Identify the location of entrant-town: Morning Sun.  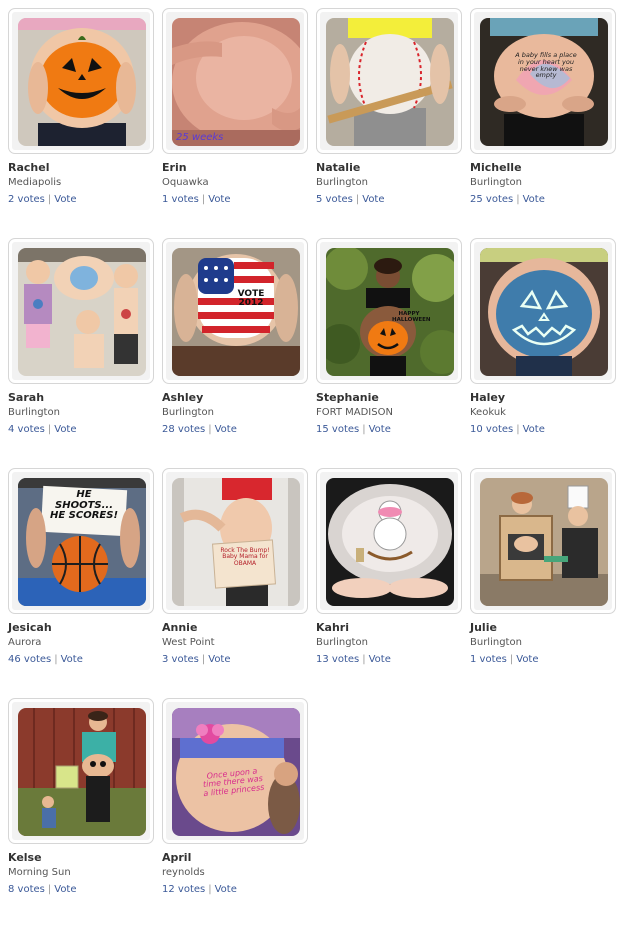
(39, 872).